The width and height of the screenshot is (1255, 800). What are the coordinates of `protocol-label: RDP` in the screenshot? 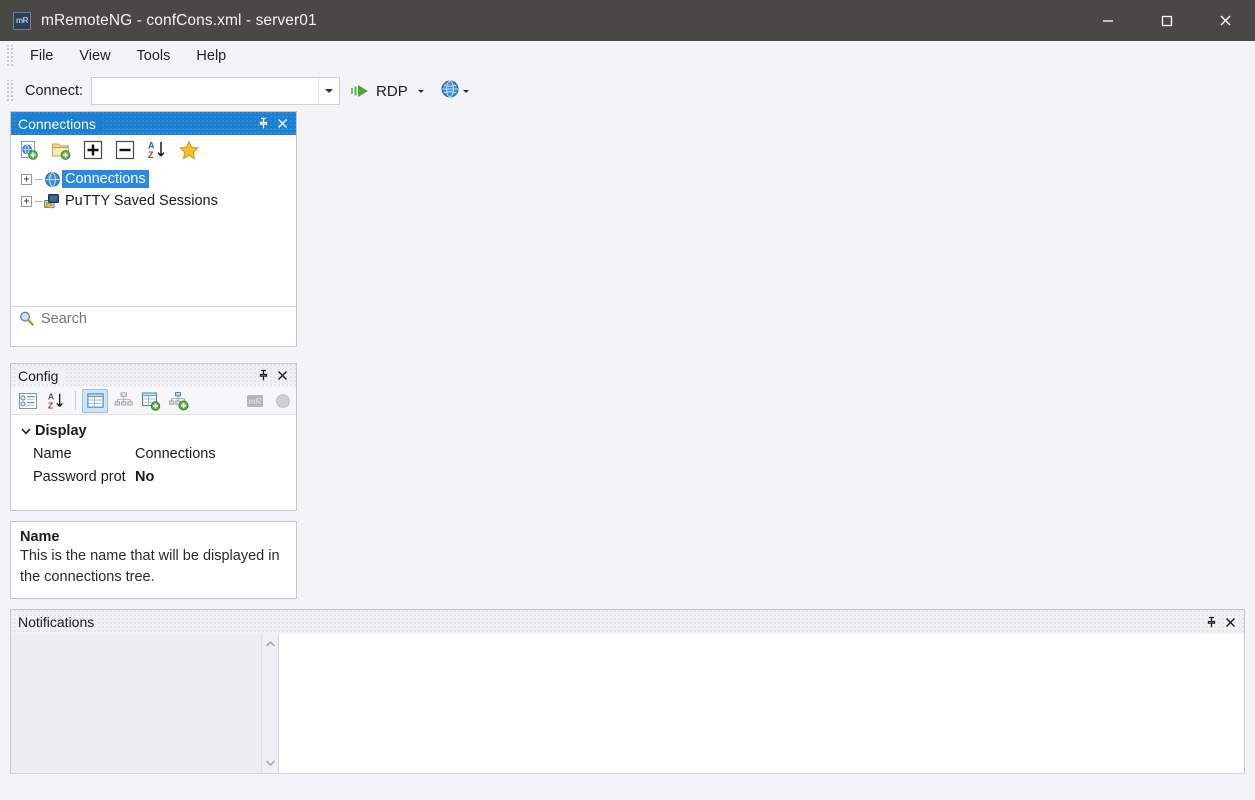 It's located at (392, 91).